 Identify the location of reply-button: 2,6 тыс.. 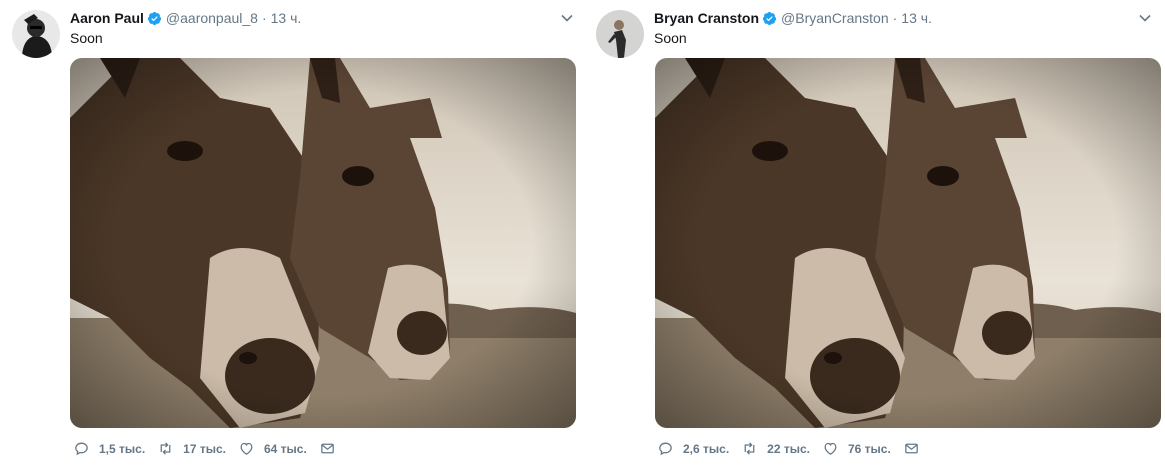
(693, 448).